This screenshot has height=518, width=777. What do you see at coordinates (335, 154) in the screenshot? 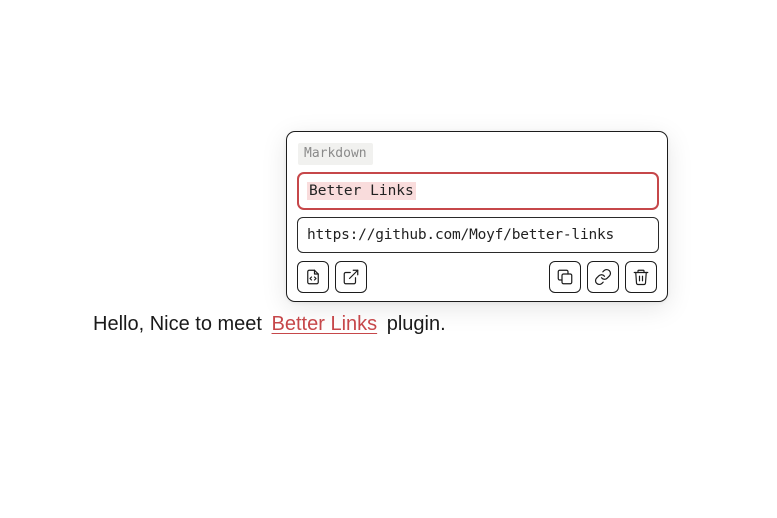
I see `link-type-tag: Markdown` at bounding box center [335, 154].